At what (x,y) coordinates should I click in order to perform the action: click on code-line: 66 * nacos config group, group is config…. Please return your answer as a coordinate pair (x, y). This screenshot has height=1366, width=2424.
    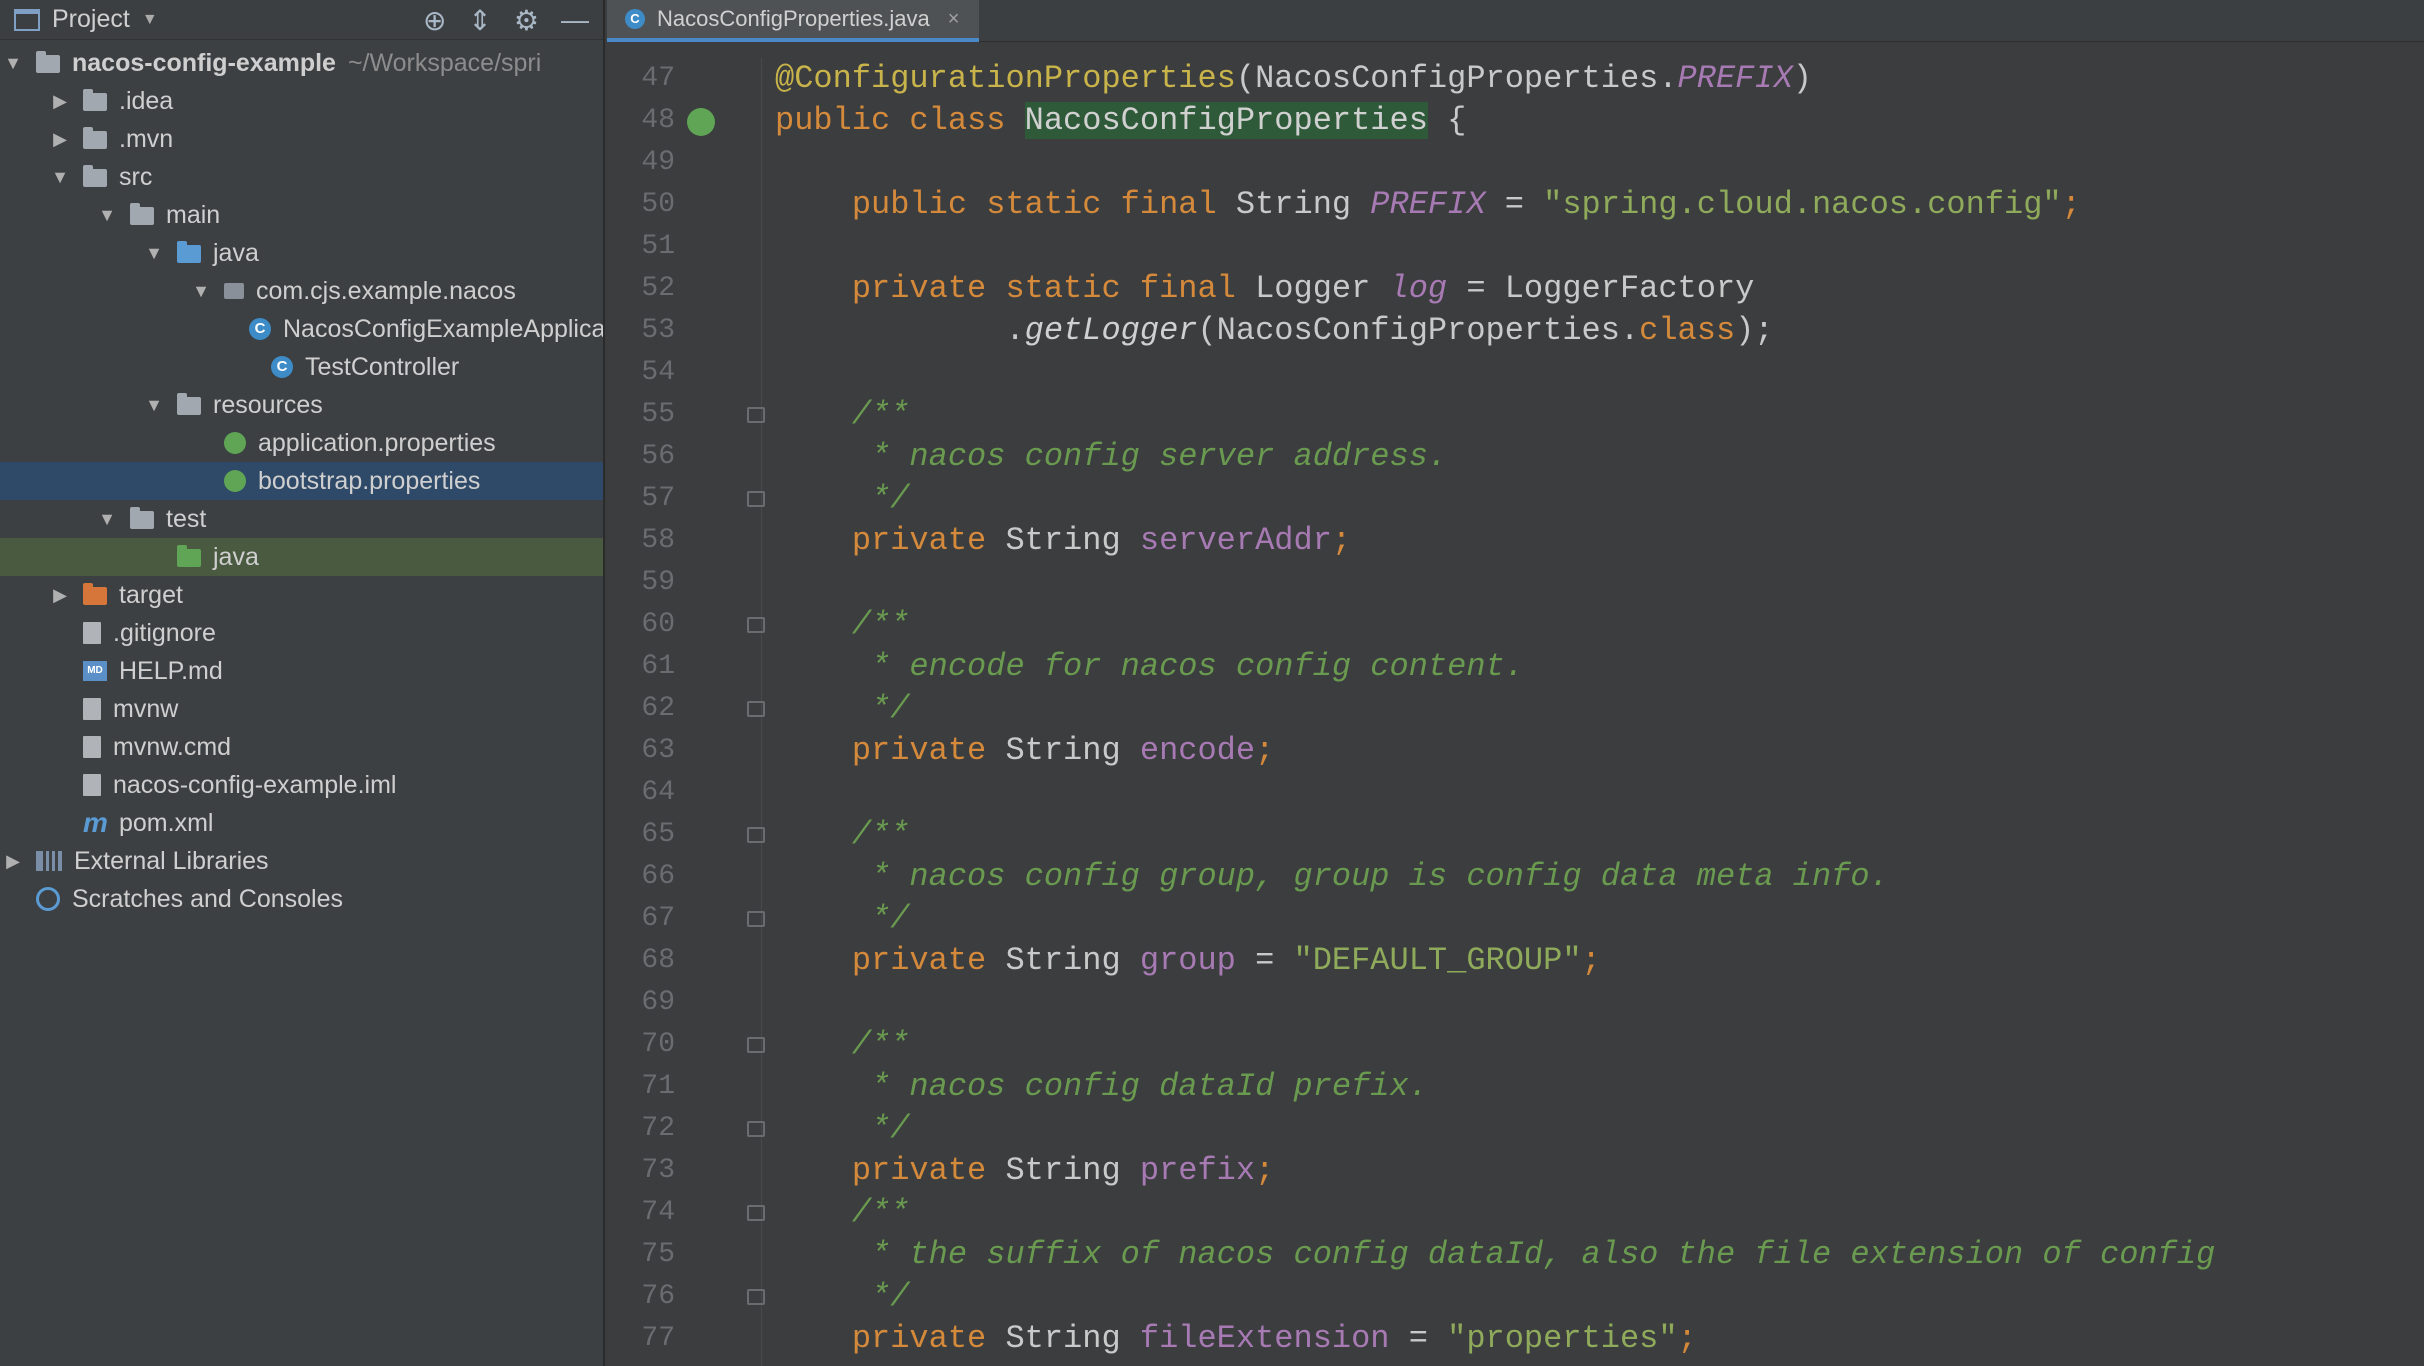
    Looking at the image, I should click on (1515, 877).